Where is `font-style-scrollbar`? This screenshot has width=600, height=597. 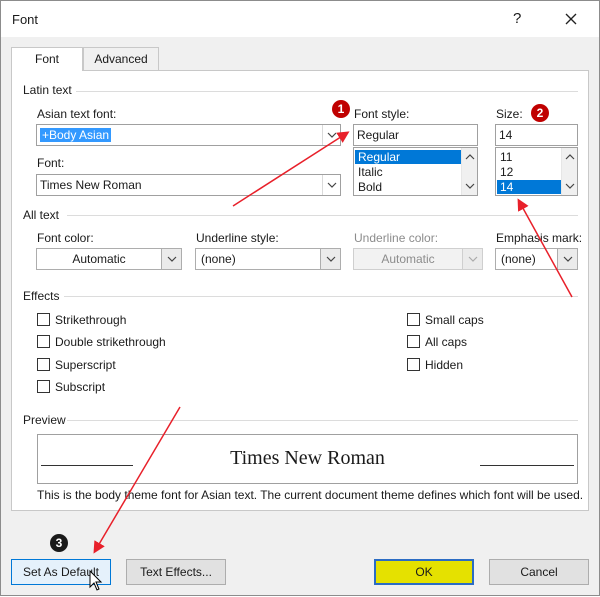 font-style-scrollbar is located at coordinates (469, 171).